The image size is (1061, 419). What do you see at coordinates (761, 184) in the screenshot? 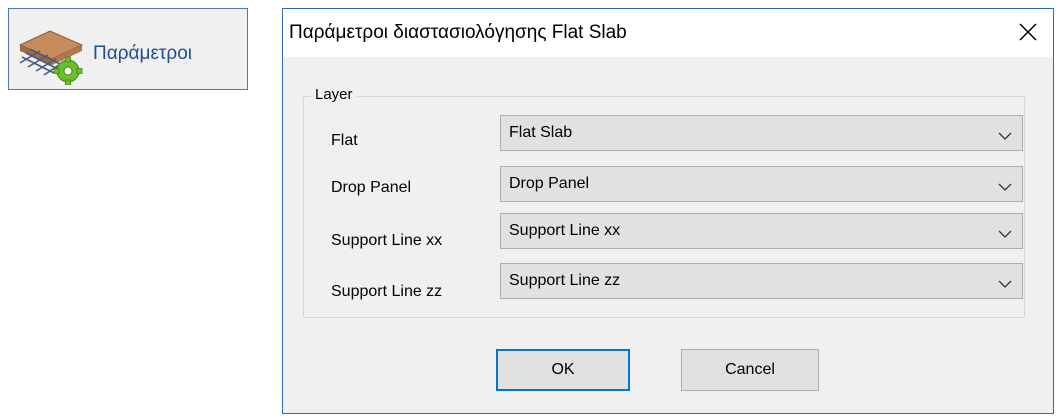
I see `drop-panel-combobox: Drop Panel` at bounding box center [761, 184].